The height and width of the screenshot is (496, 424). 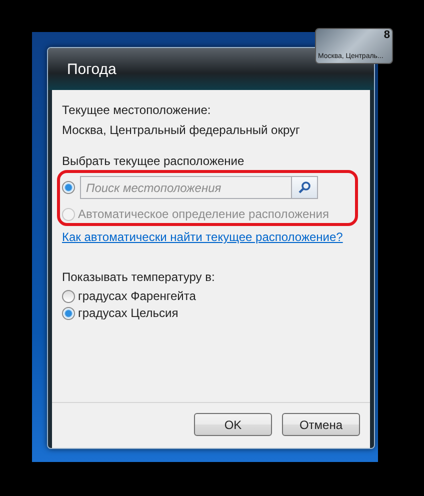 What do you see at coordinates (91, 69) in the screenshot?
I see `window-title: Погода` at bounding box center [91, 69].